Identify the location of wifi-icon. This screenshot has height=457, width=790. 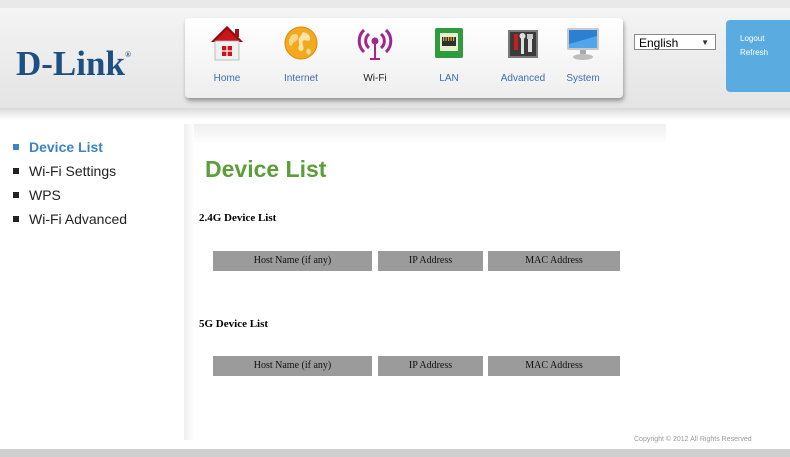
(375, 44).